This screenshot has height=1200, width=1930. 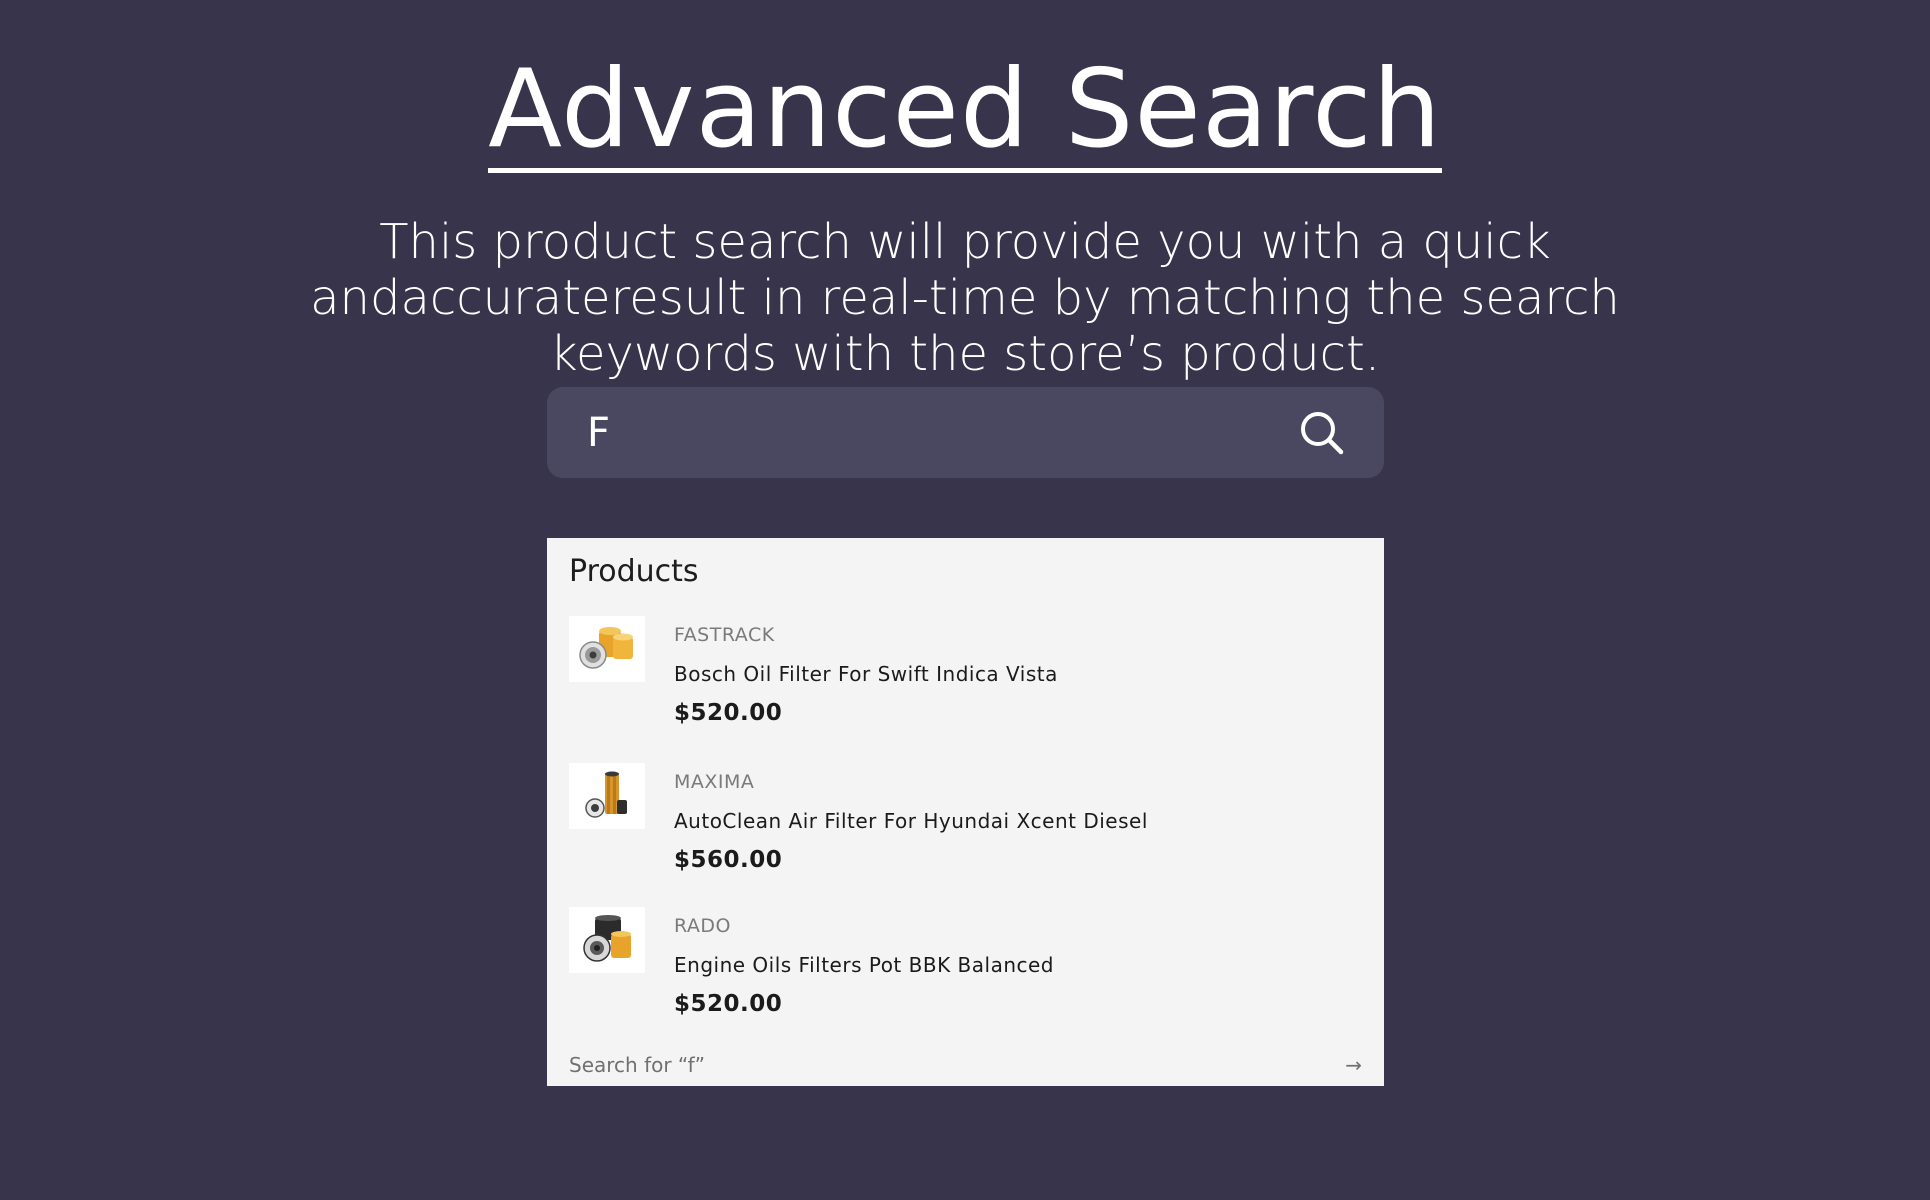 What do you see at coordinates (728, 860) in the screenshot?
I see `product-price: $560.00` at bounding box center [728, 860].